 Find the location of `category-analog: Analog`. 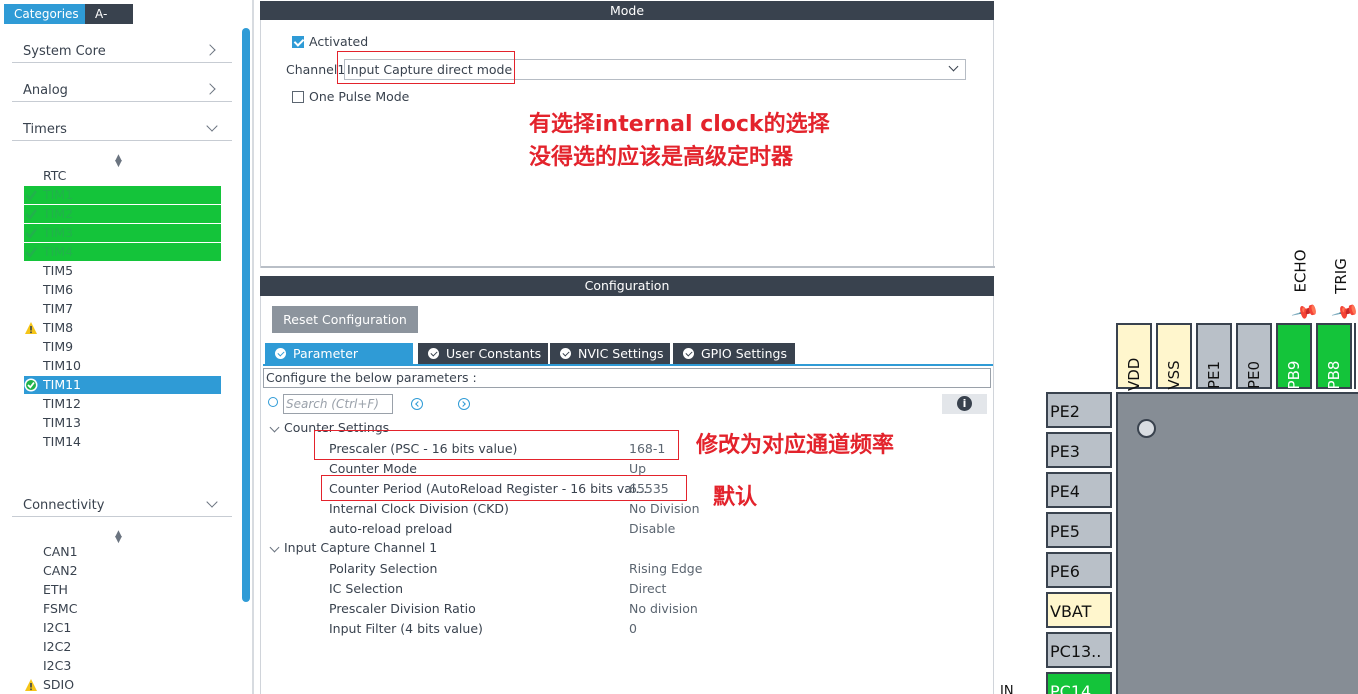

category-analog: Analog is located at coordinates (122, 90).